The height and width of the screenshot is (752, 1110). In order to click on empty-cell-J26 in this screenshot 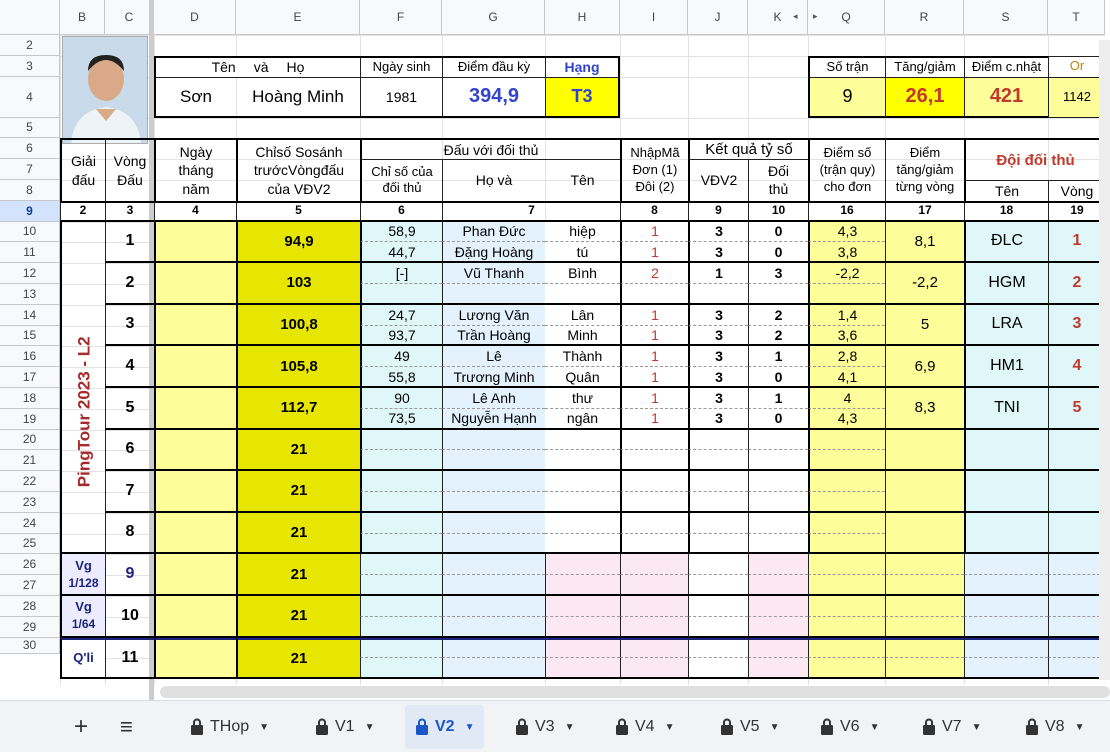, I will do `click(718, 565)`.